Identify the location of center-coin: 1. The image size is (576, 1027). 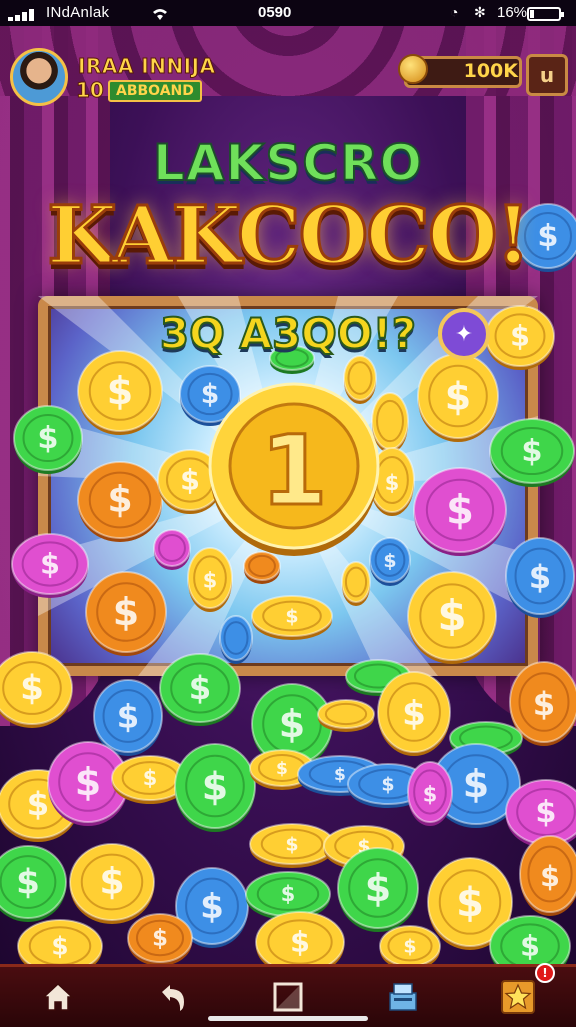
(294, 469).